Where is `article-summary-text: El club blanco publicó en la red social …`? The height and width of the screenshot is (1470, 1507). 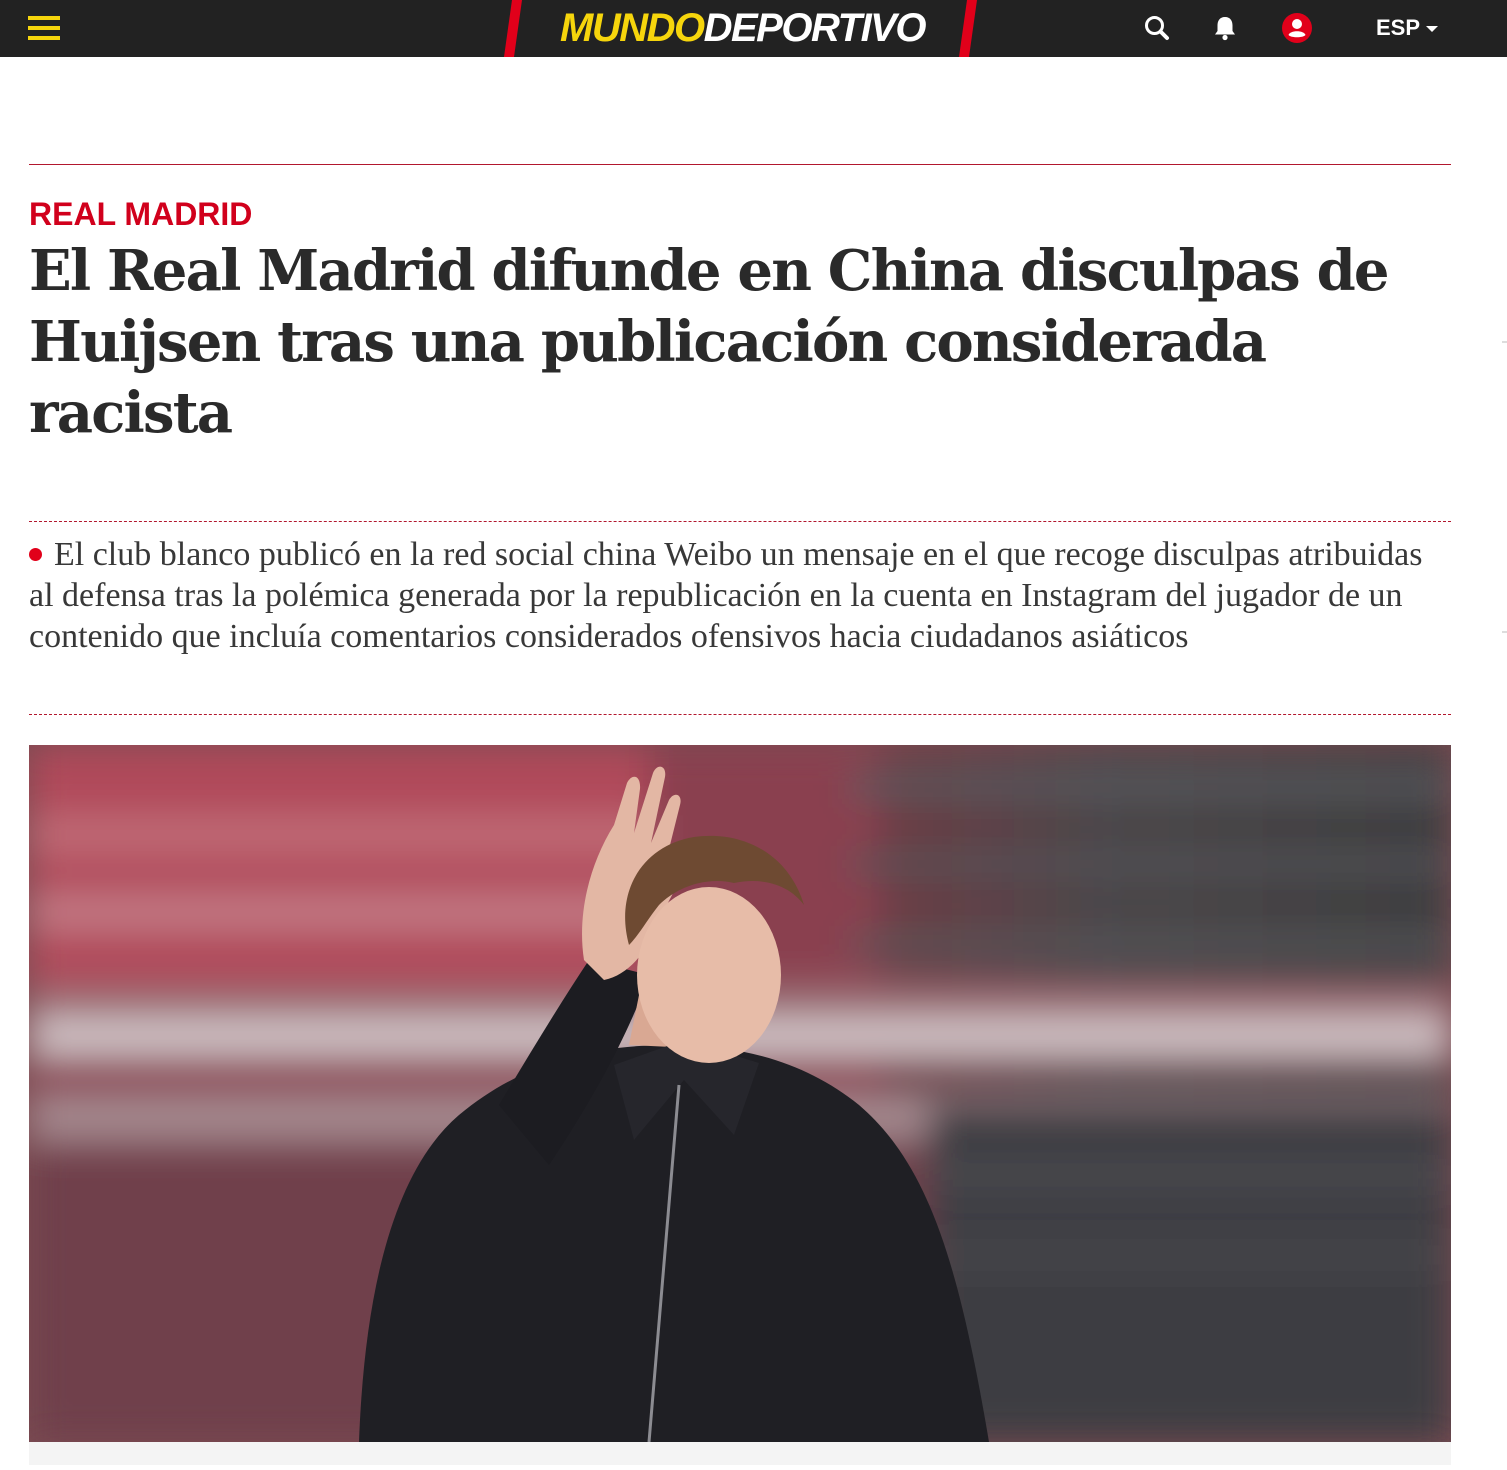
article-summary-text: El club blanco publicó en la red social … is located at coordinates (726, 595).